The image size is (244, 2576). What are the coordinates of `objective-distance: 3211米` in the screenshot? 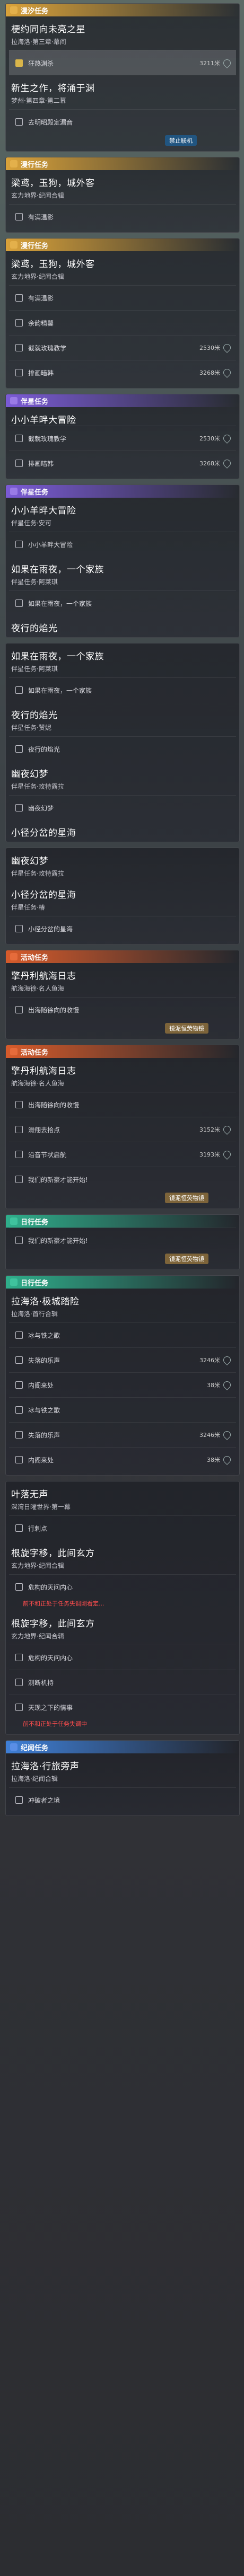 It's located at (210, 63).